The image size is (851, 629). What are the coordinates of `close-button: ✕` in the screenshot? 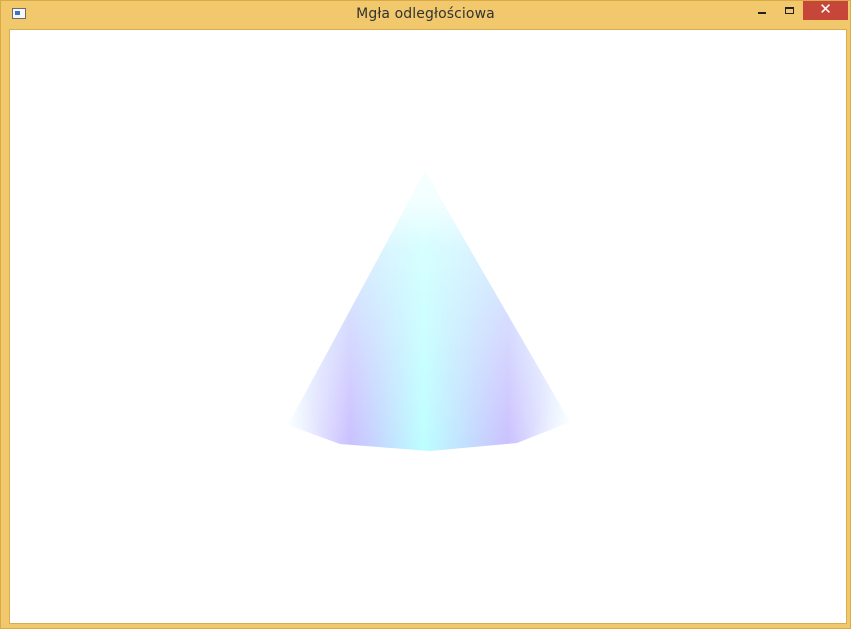 It's located at (825, 10).